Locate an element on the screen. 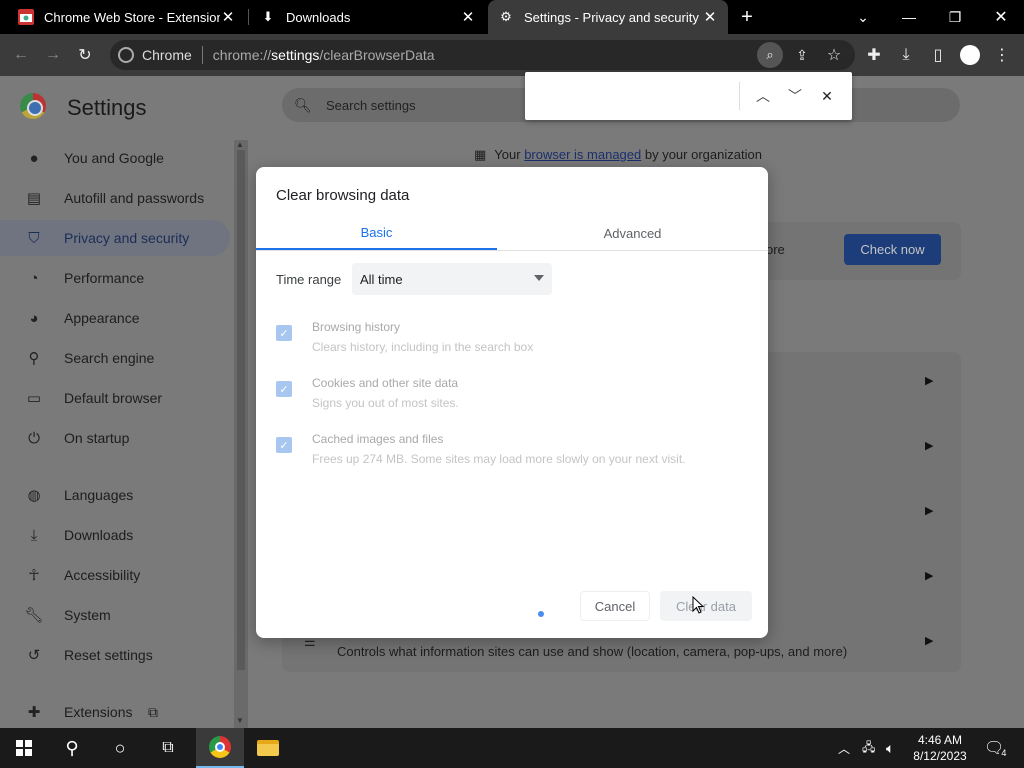  sidebar-item-default-browser: ▭ Default browser is located at coordinates (115, 398).